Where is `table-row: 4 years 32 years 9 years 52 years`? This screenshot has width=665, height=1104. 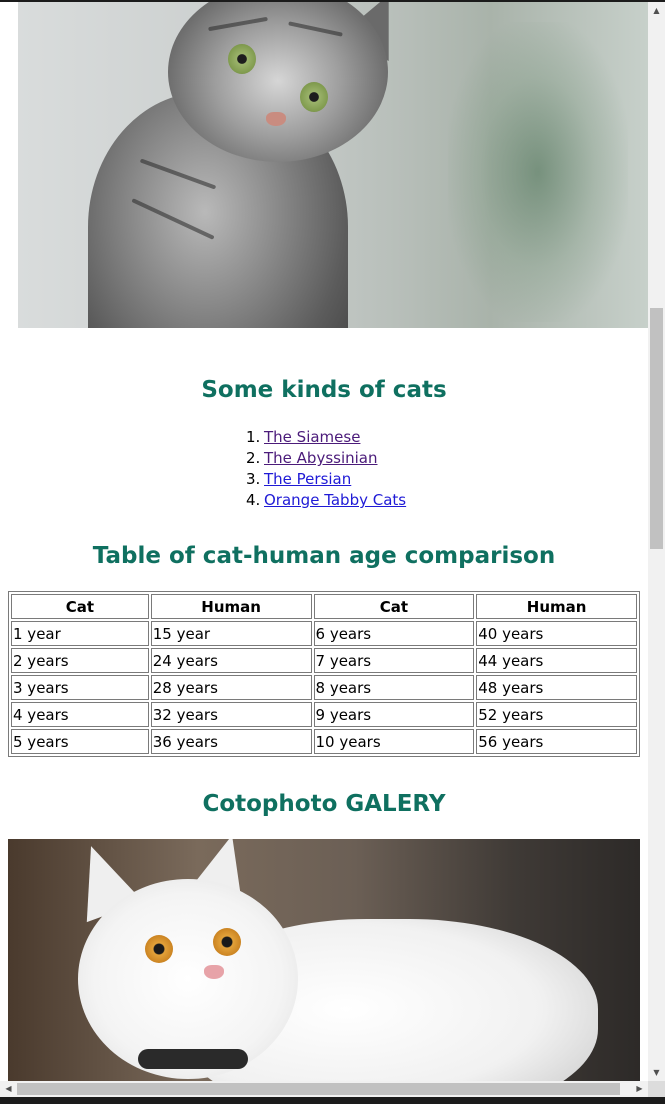
table-row: 4 years 32 years 9 years 52 years is located at coordinates (324, 714).